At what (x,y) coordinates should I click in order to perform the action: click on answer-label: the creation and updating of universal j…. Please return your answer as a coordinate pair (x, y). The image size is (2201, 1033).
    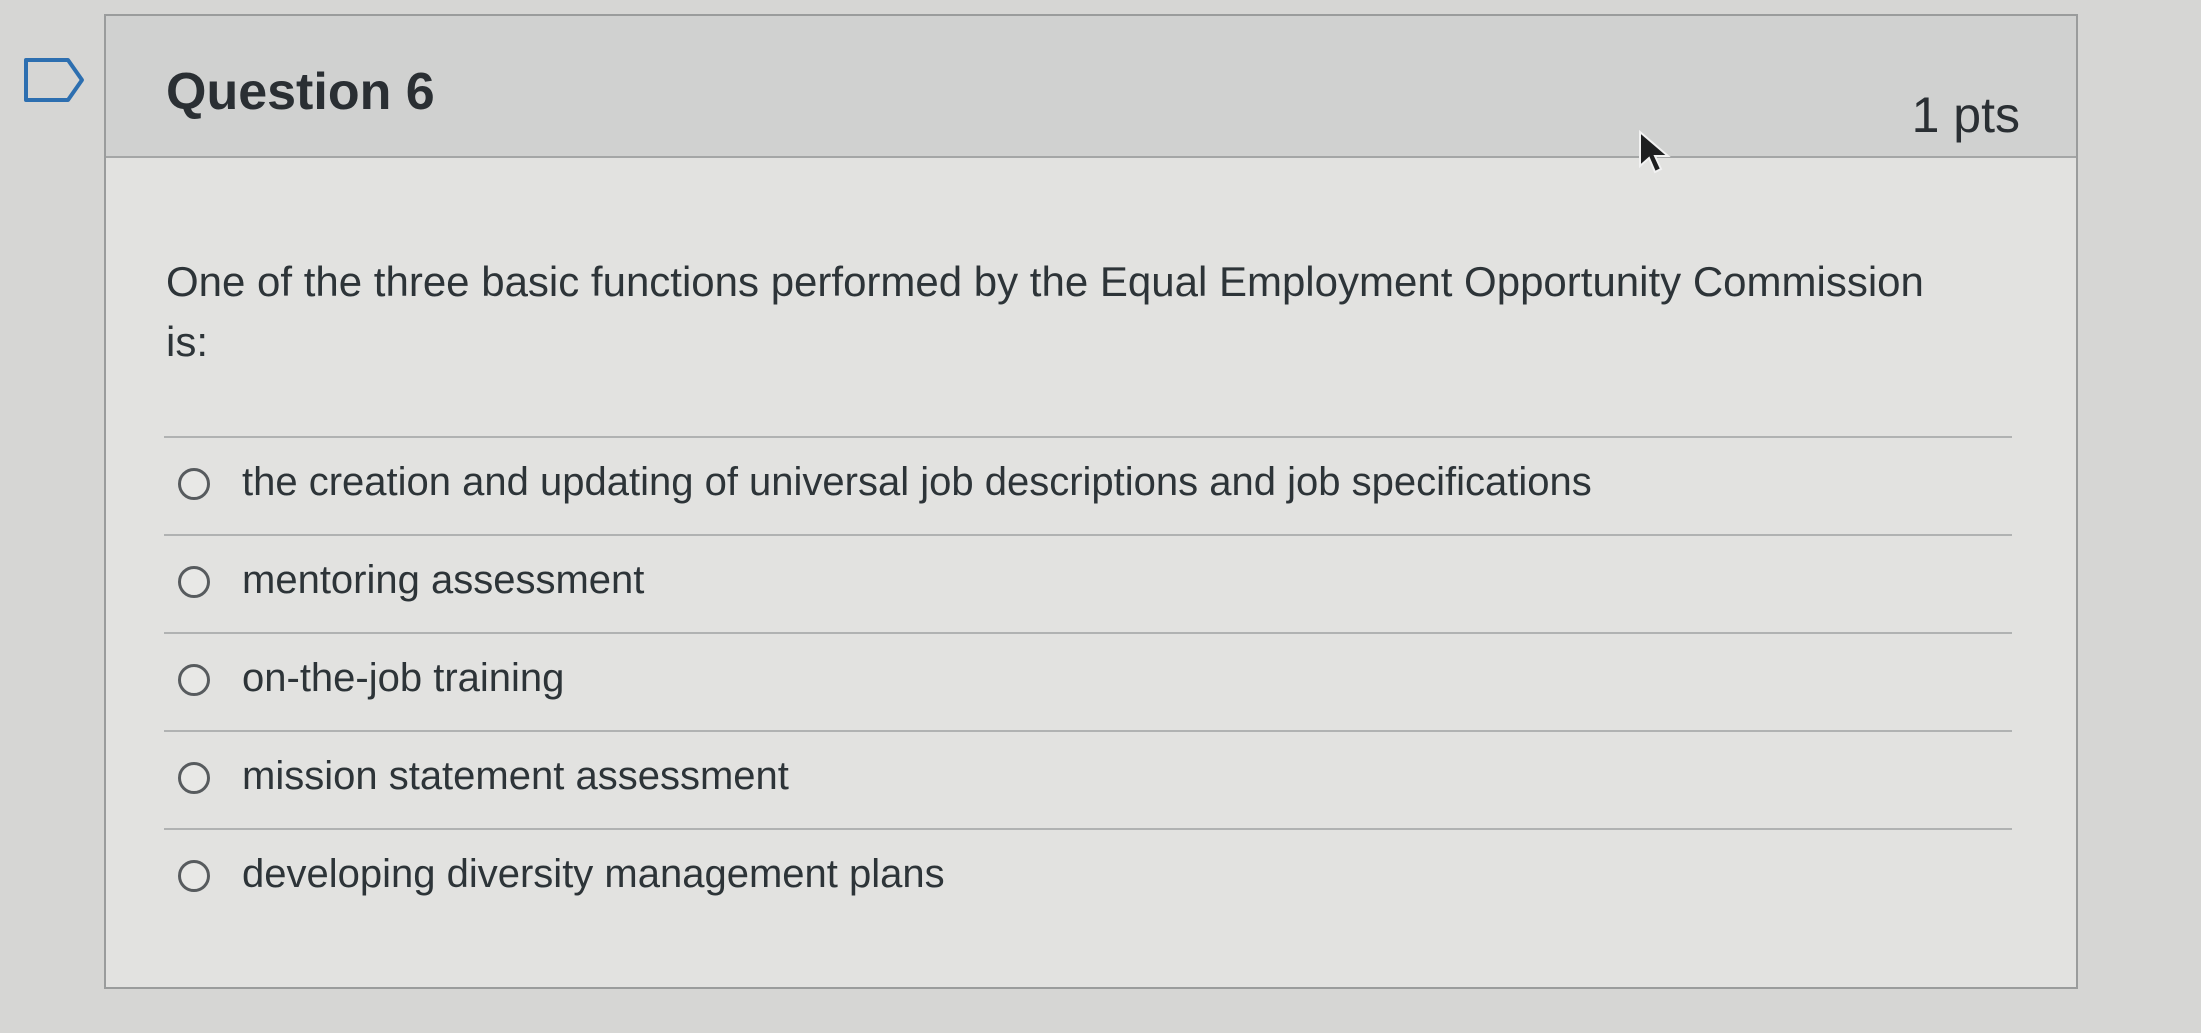
    Looking at the image, I should click on (917, 482).